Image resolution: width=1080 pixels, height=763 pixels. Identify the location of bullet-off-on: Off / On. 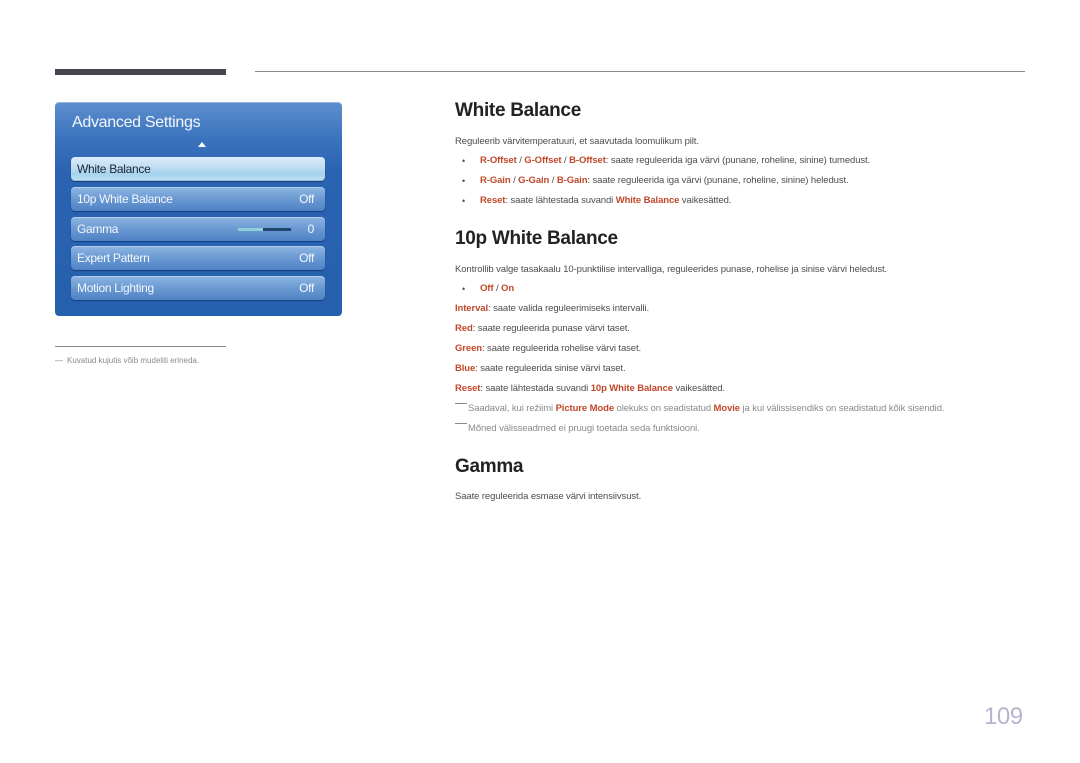
(497, 288).